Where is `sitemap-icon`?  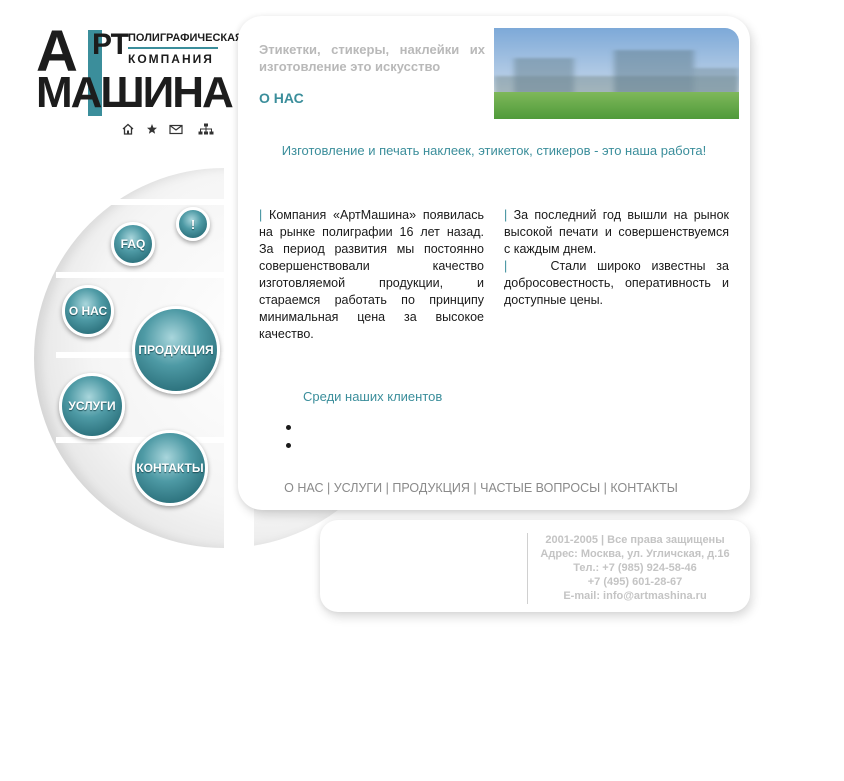 sitemap-icon is located at coordinates (206, 129).